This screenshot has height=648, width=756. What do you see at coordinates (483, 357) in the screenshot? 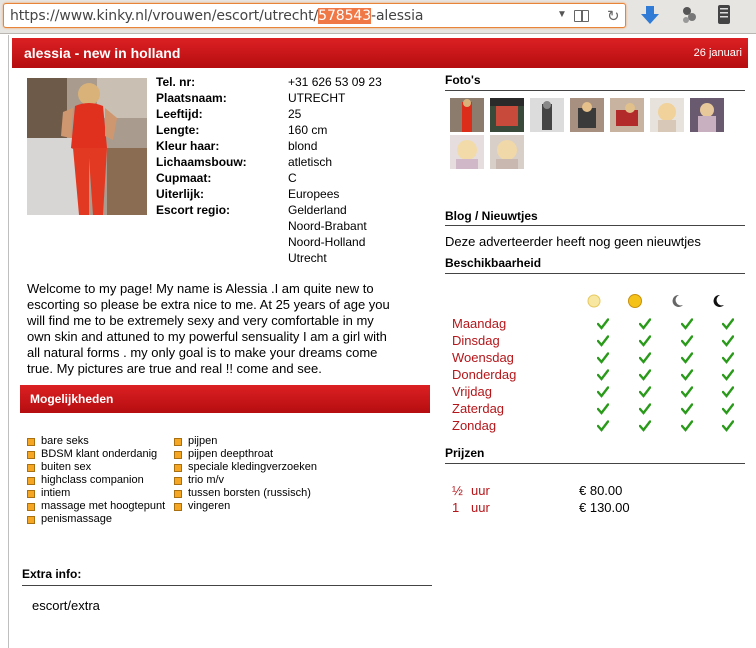
I see `day-label: Woensdag` at bounding box center [483, 357].